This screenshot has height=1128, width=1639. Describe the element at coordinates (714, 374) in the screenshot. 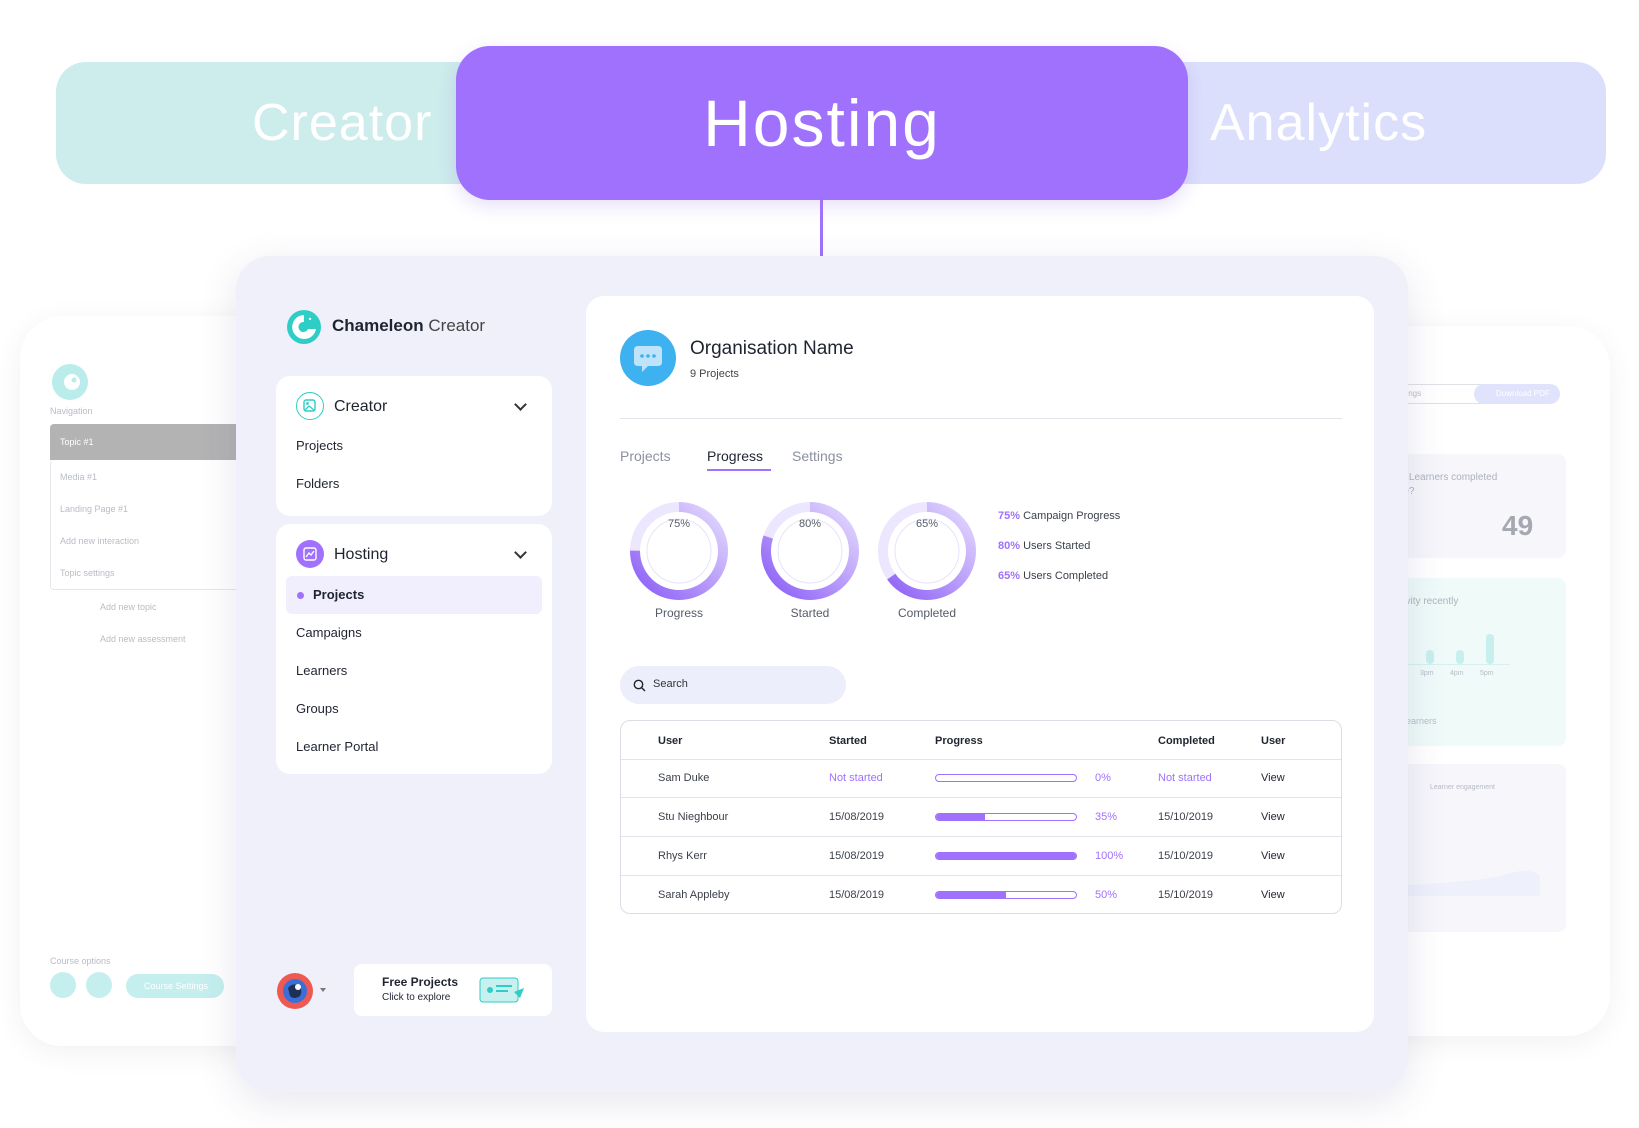

I see `org-project-count: 9 Projects` at that location.